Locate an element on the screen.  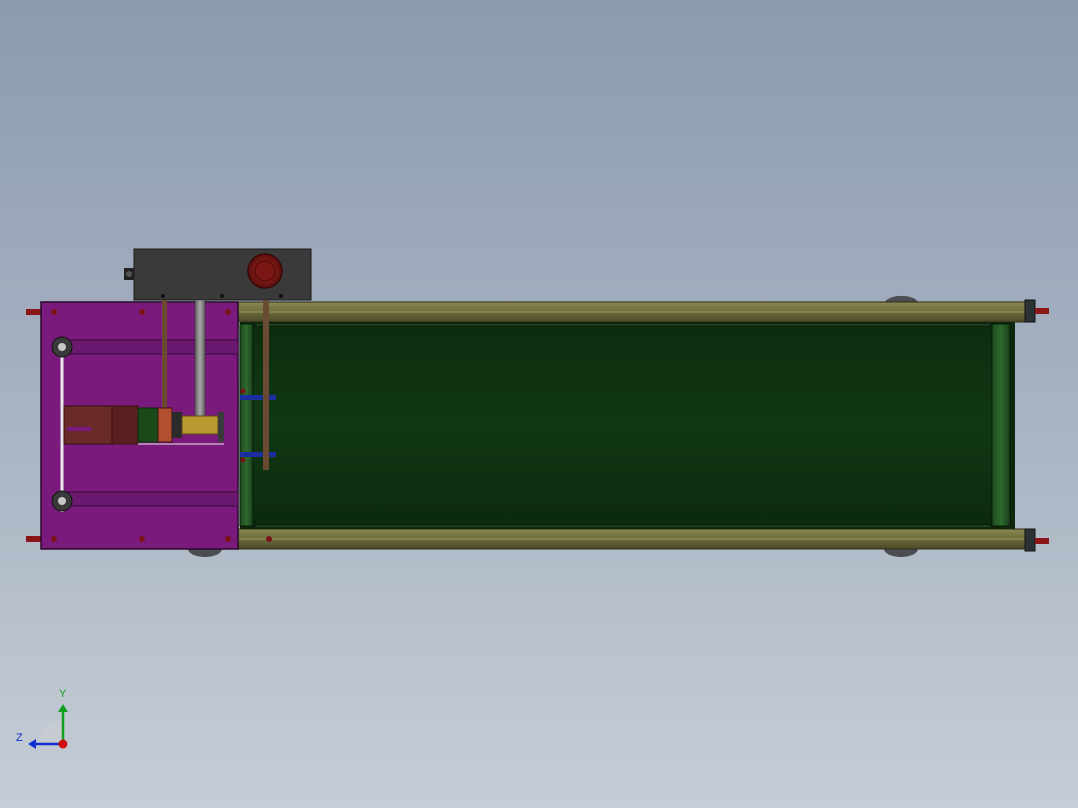
drive-roller is located at coordinates (246, 425).